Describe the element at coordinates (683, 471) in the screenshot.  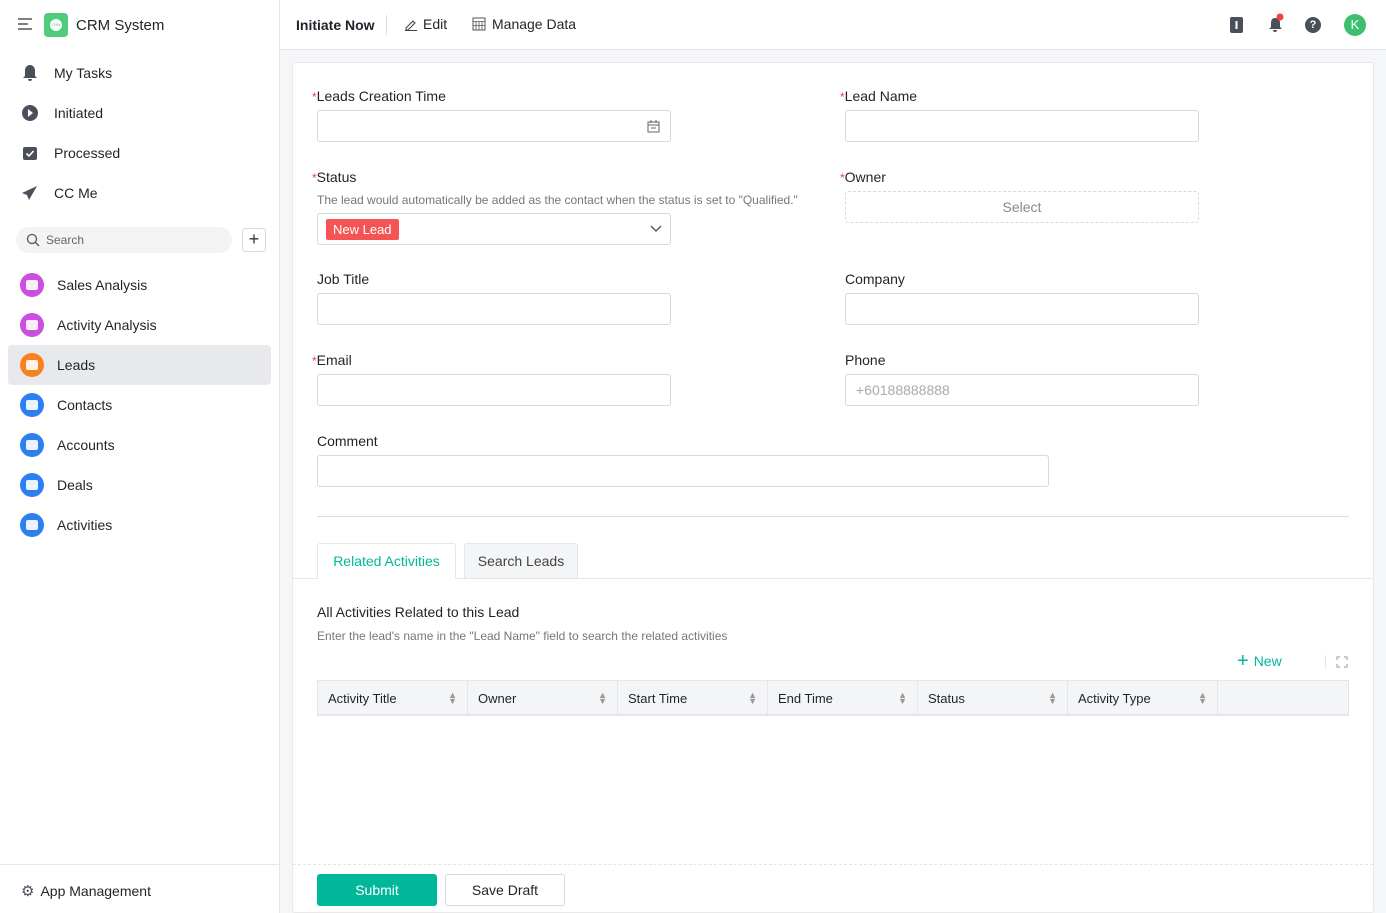
I see `comment-input` at that location.